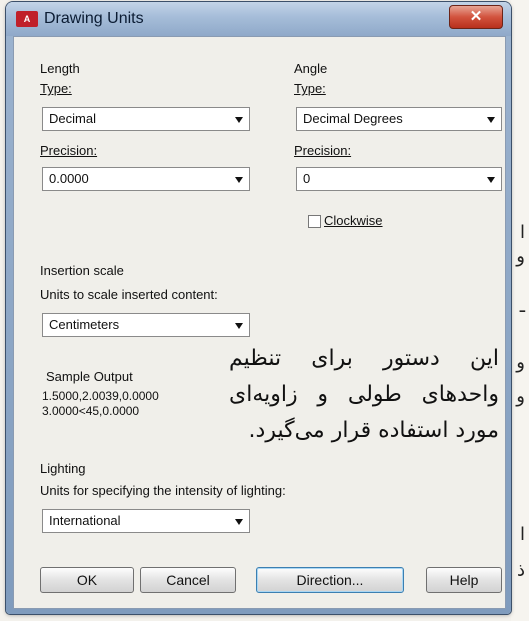  What do you see at coordinates (89, 376) in the screenshot?
I see `sample-output-label: Sample Output` at bounding box center [89, 376].